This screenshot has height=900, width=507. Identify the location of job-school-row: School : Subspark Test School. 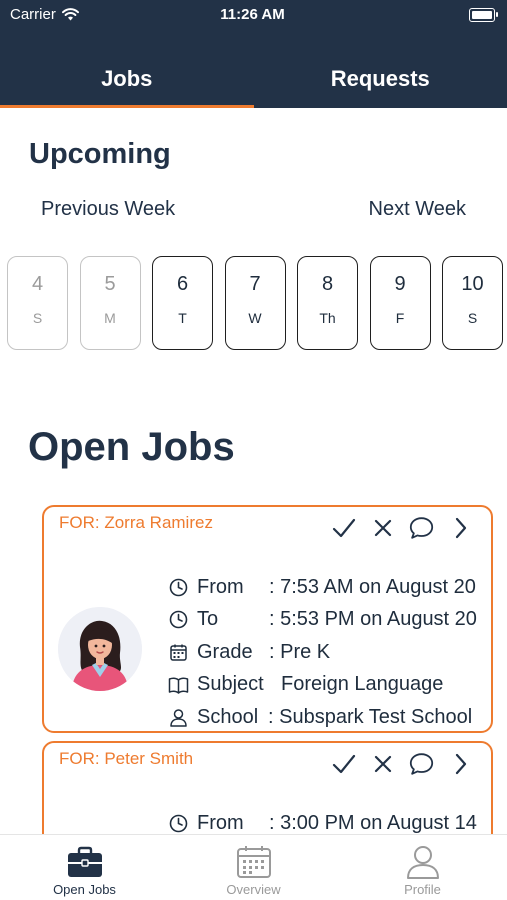
(321, 717).